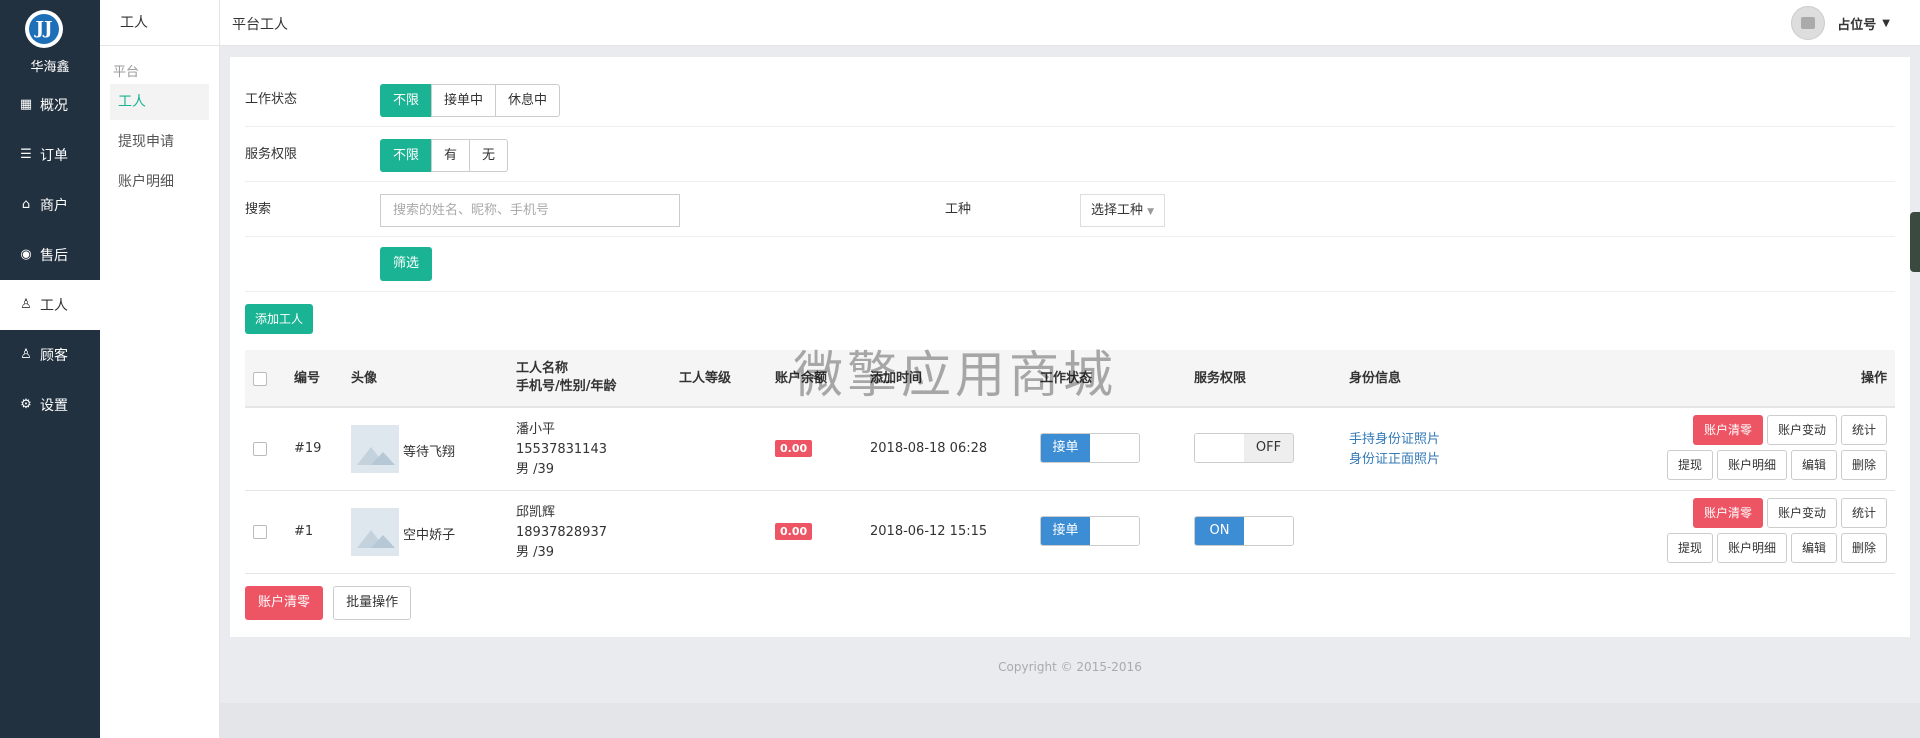 This screenshot has height=738, width=1920. I want to click on type-select: 选择工种 ▼, so click(1123, 210).